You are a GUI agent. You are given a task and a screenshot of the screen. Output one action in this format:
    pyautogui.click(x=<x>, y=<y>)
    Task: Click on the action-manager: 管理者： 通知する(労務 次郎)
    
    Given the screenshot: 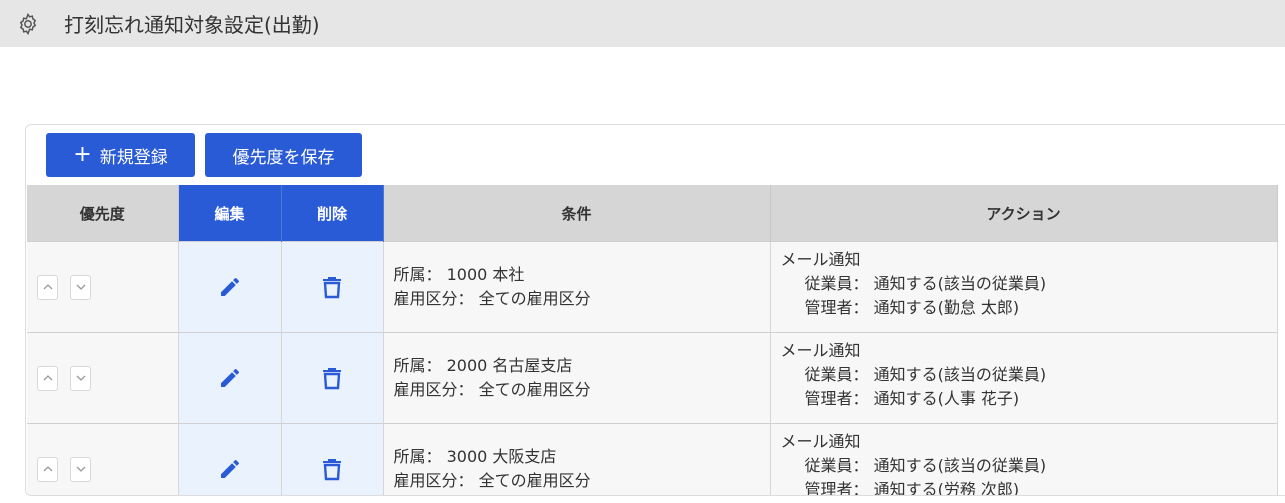 What is the action you would take?
    pyautogui.click(x=912, y=488)
    